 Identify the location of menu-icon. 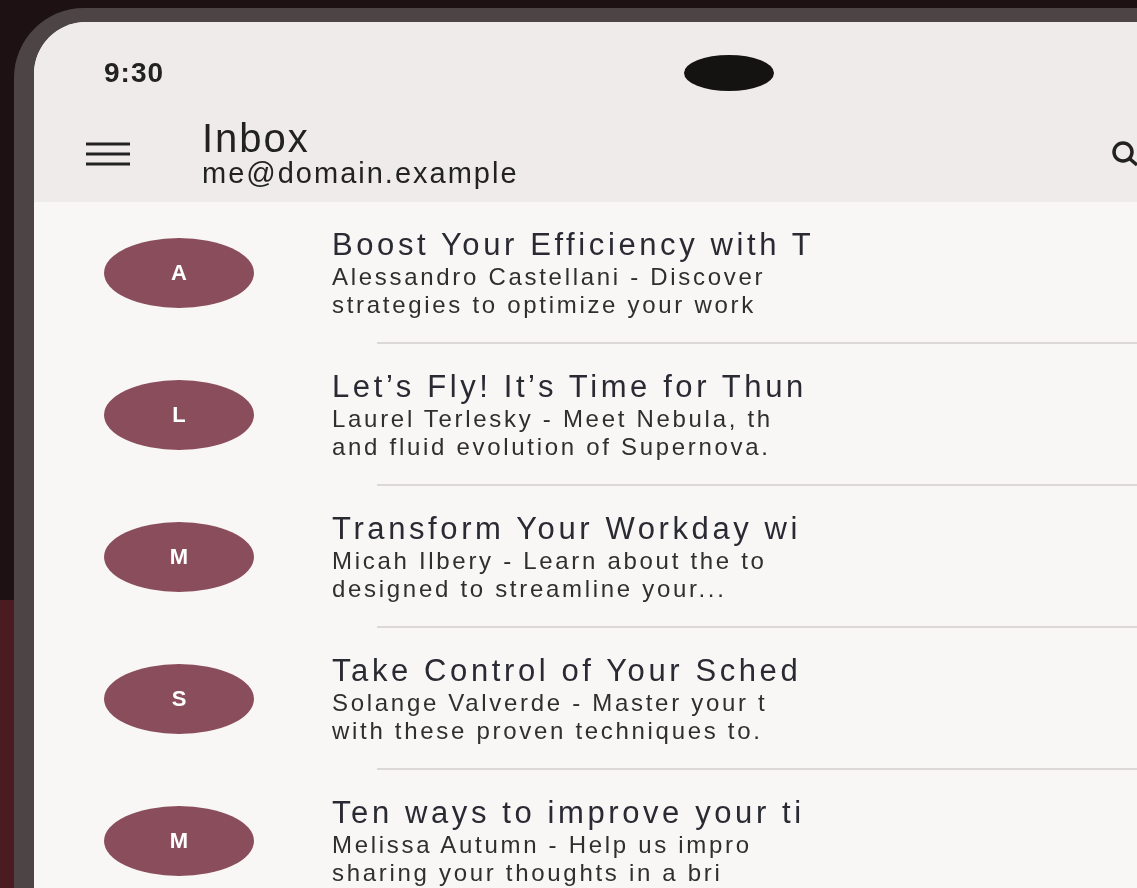
(108, 153).